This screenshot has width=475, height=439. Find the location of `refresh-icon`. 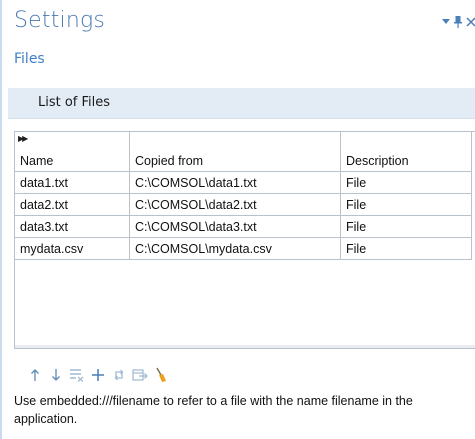

refresh-icon is located at coordinates (118, 375).